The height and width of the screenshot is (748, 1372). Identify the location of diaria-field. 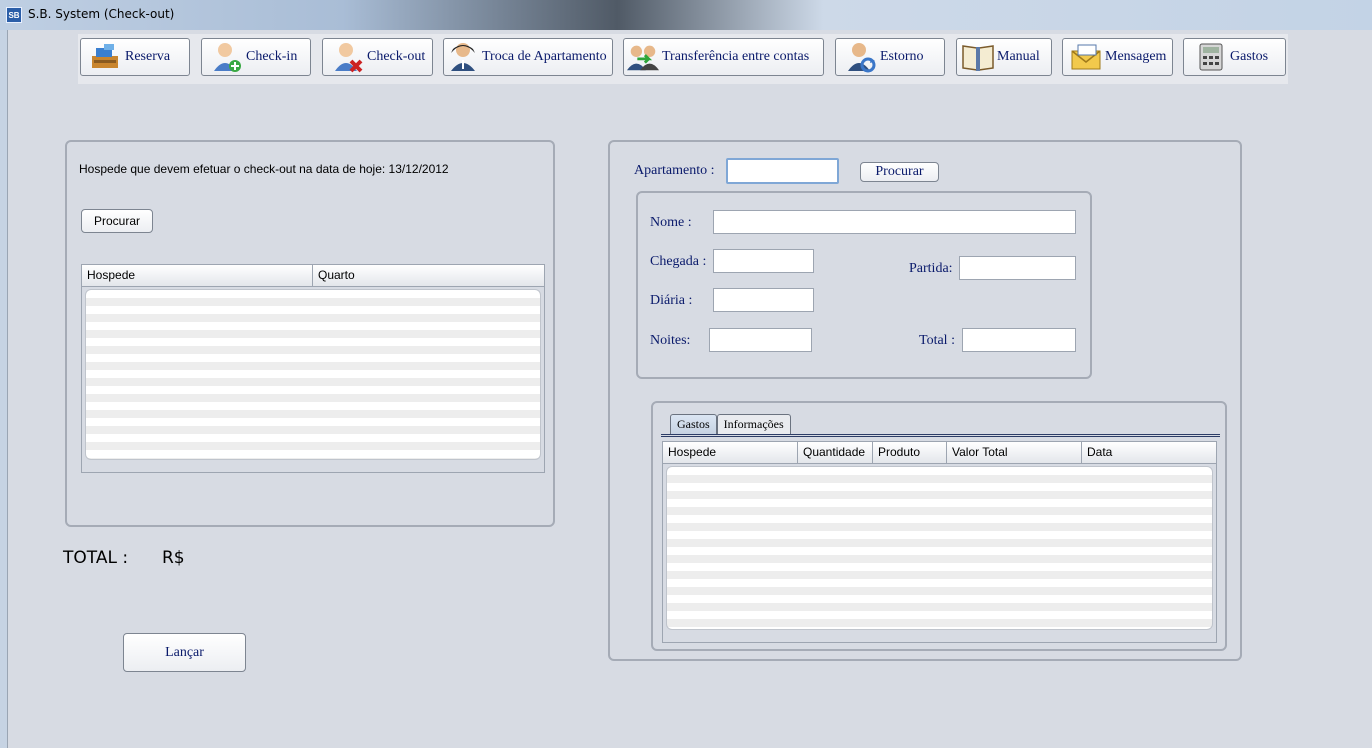
(763, 300).